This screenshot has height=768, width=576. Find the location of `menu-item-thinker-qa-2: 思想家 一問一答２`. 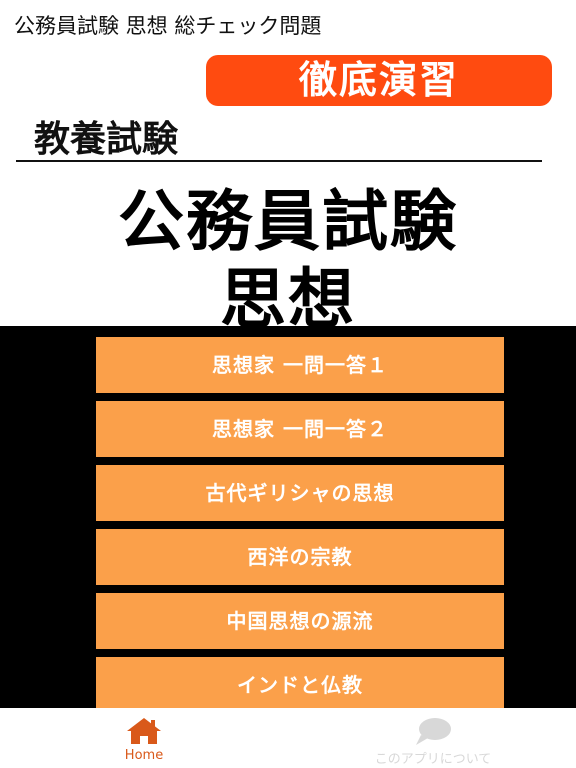

menu-item-thinker-qa-2: 思想家 一問一答２ is located at coordinates (288, 429).